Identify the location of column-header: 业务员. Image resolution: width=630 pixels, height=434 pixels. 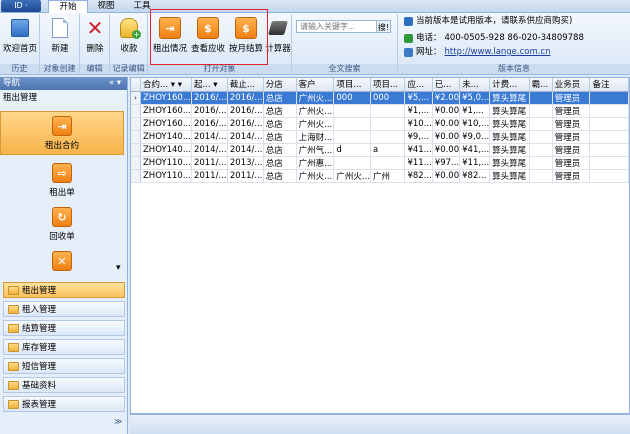
(571, 85).